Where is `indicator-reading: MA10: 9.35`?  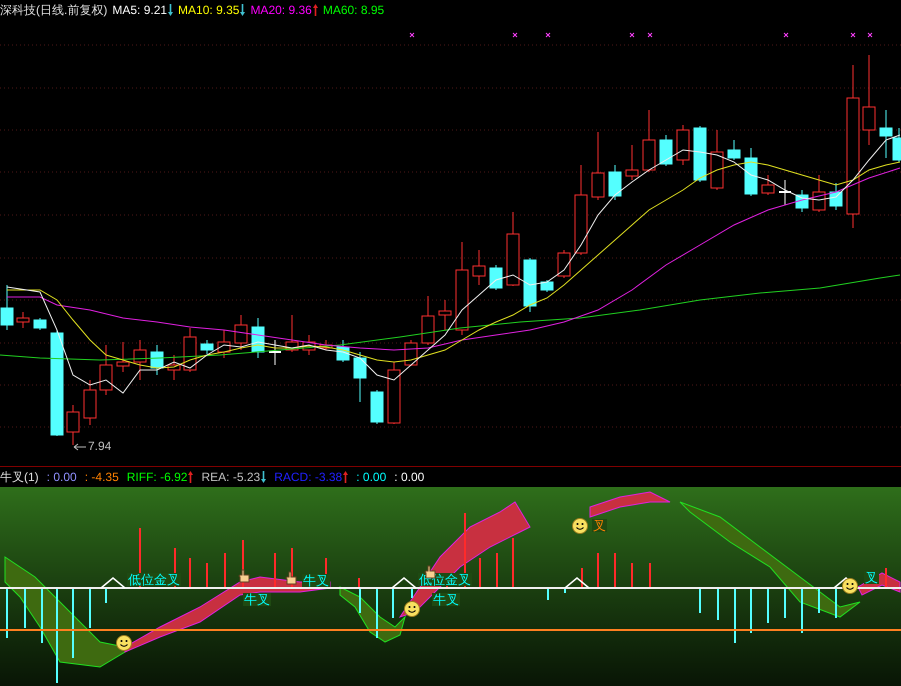
indicator-reading: MA10: 9.35 is located at coordinates (209, 10).